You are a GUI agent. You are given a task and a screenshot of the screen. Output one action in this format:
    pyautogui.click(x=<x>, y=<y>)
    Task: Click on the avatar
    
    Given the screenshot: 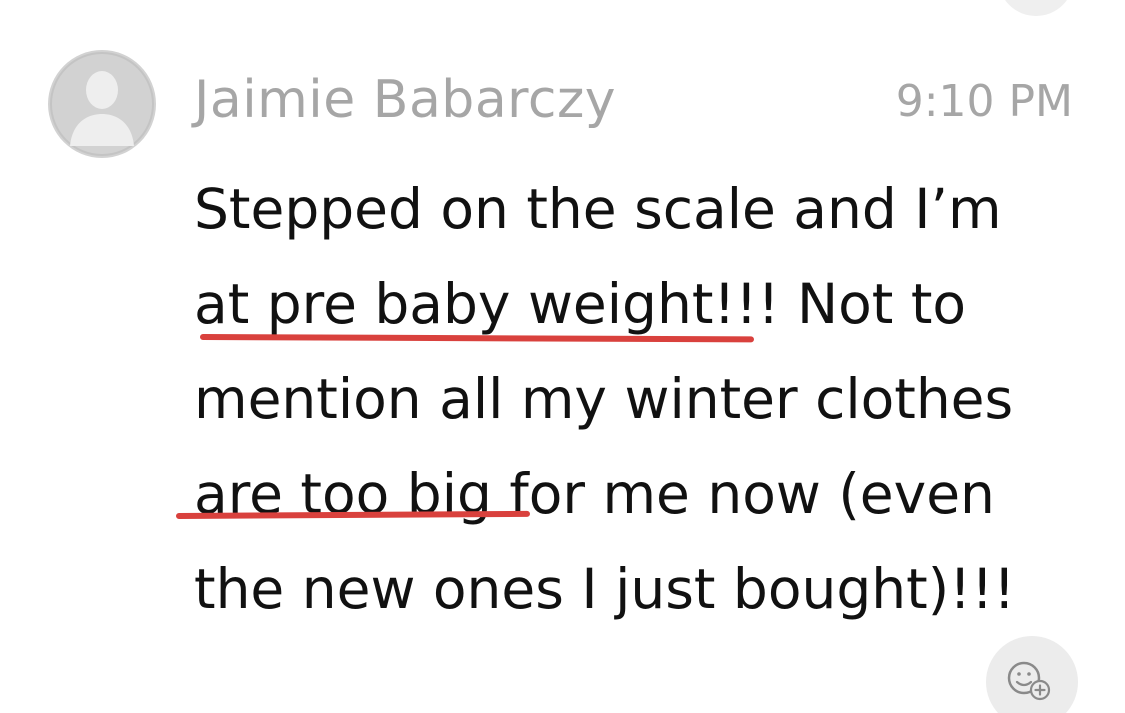 What is the action you would take?
    pyautogui.click(x=102, y=104)
    